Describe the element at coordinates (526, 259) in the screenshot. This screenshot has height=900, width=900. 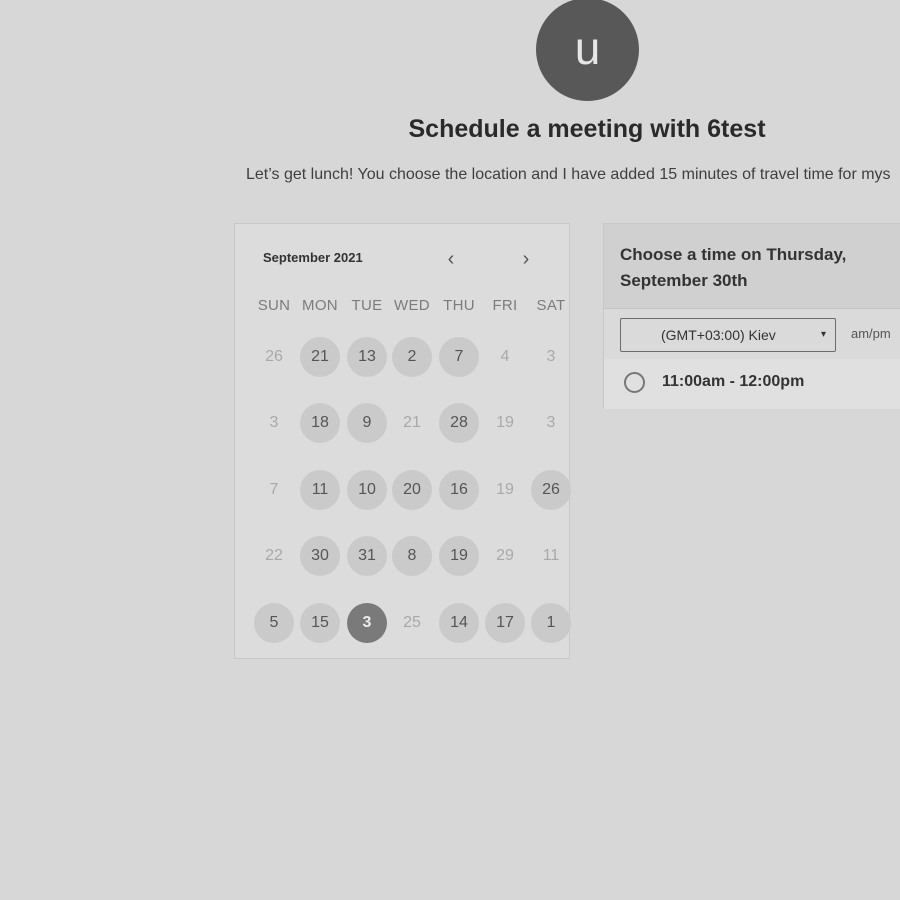
I see `next-month-icon: ›` at that location.